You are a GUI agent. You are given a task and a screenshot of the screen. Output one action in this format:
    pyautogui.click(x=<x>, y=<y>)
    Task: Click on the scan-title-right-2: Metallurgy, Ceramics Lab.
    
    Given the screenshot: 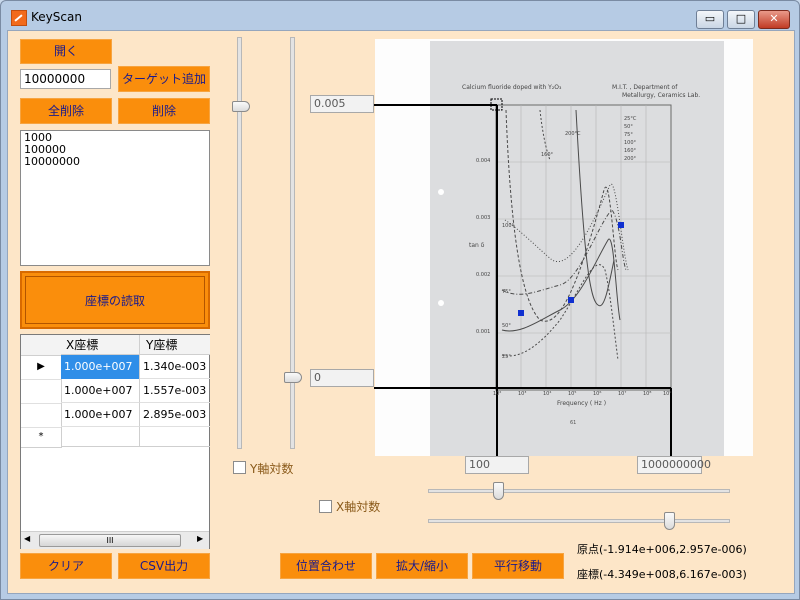 What is the action you would take?
    pyautogui.click(x=661, y=95)
    